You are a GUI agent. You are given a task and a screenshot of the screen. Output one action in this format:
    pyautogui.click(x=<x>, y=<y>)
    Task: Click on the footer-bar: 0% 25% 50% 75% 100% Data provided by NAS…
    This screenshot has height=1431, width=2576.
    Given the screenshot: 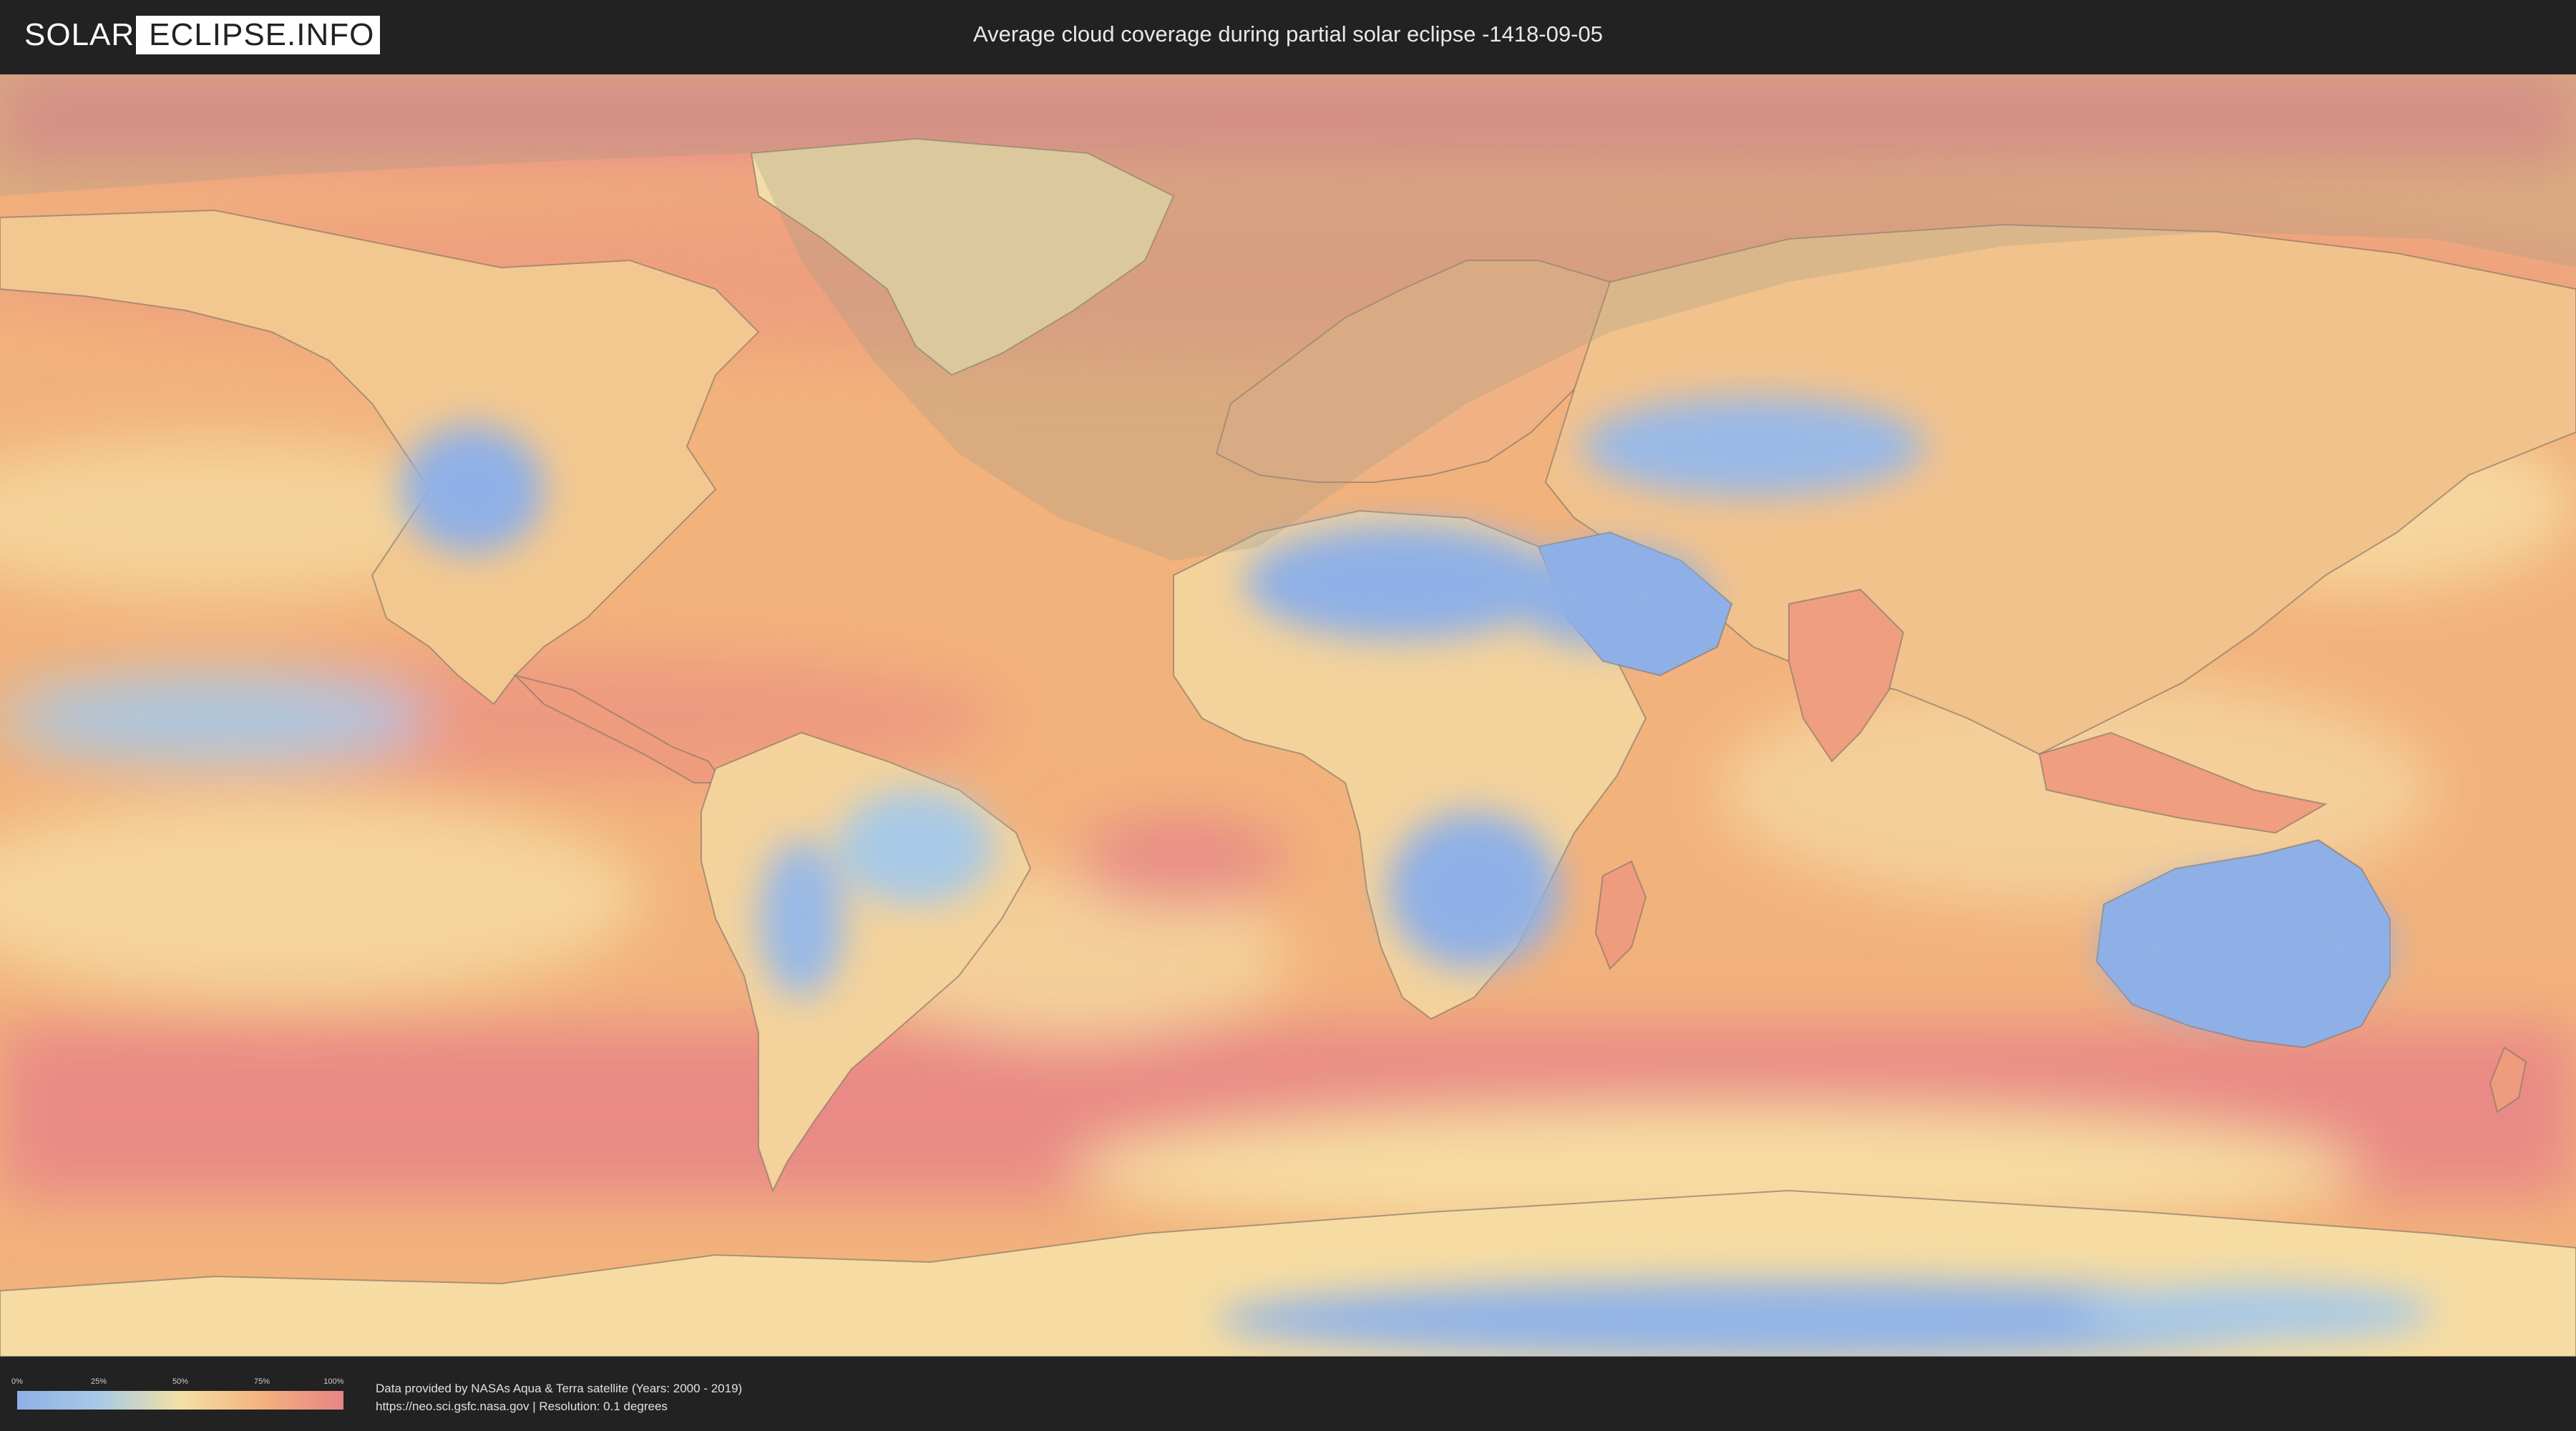 What is the action you would take?
    pyautogui.click(x=1288, y=1395)
    